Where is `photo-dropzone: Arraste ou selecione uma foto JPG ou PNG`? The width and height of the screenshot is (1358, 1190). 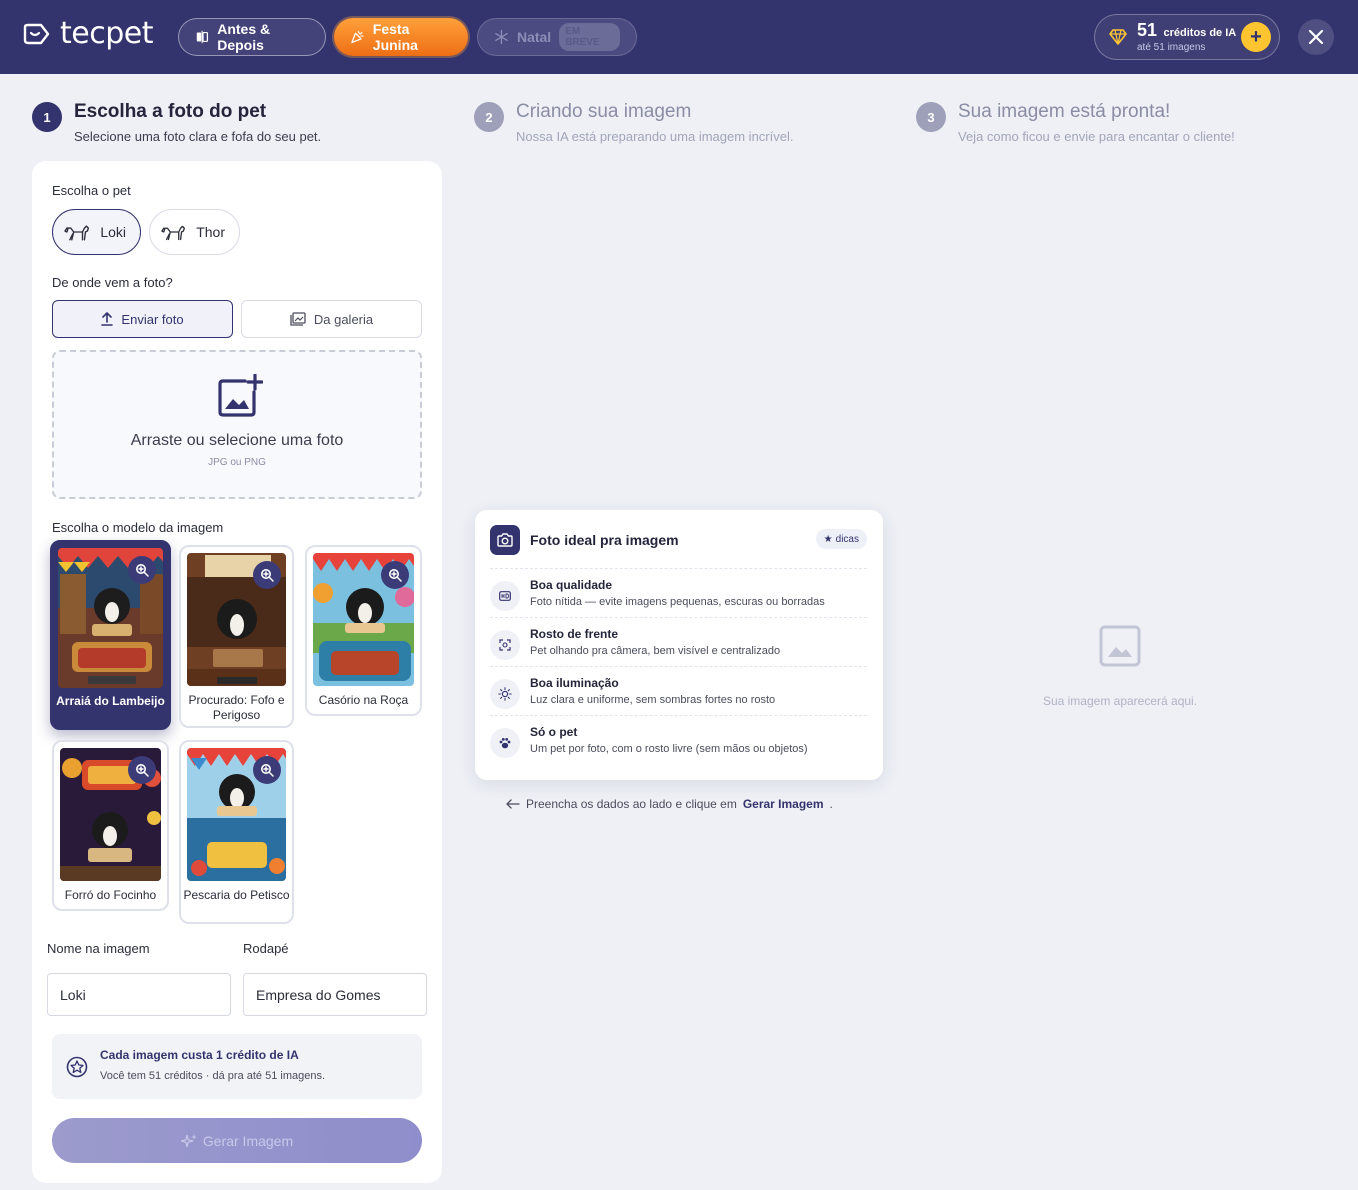 photo-dropzone: Arraste ou selecione uma foto JPG ou PNG is located at coordinates (237, 424).